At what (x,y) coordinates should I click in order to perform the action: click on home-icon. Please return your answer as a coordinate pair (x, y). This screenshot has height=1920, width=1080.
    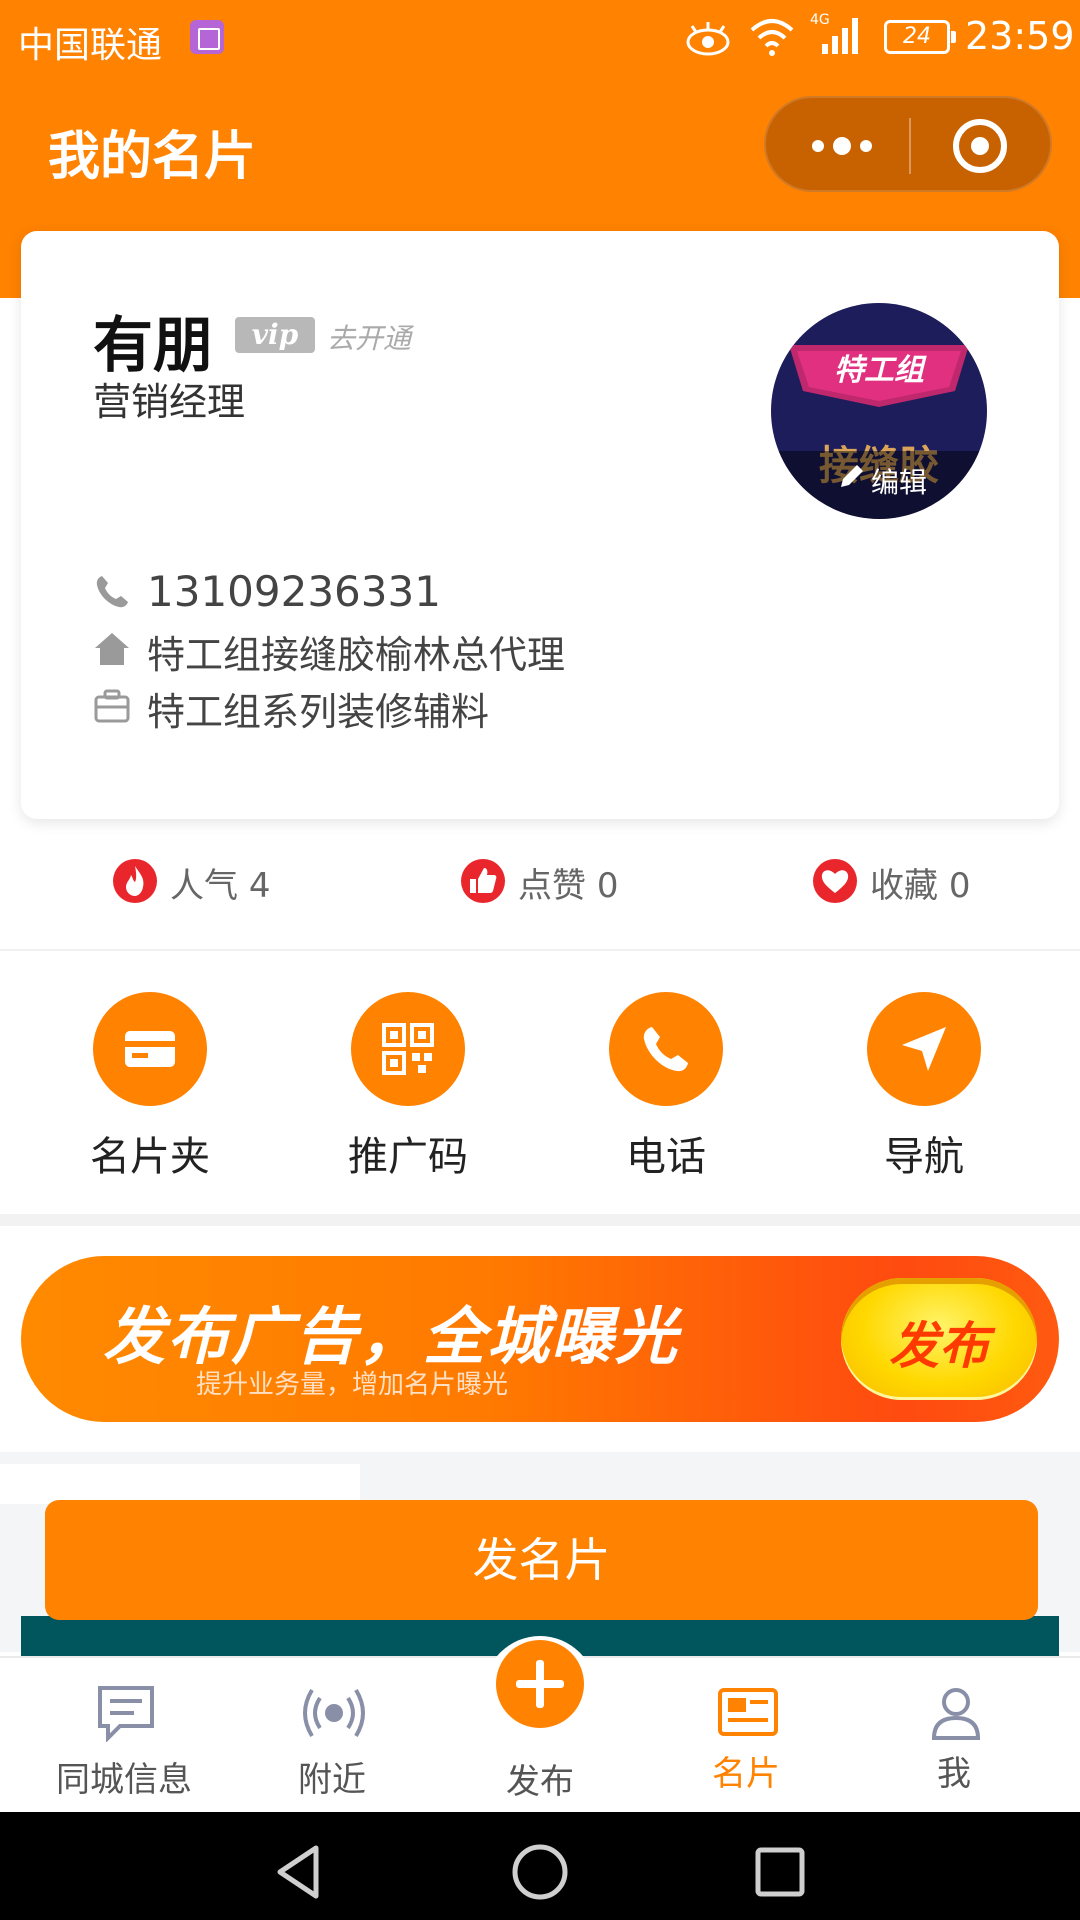
    Looking at the image, I should click on (112, 649).